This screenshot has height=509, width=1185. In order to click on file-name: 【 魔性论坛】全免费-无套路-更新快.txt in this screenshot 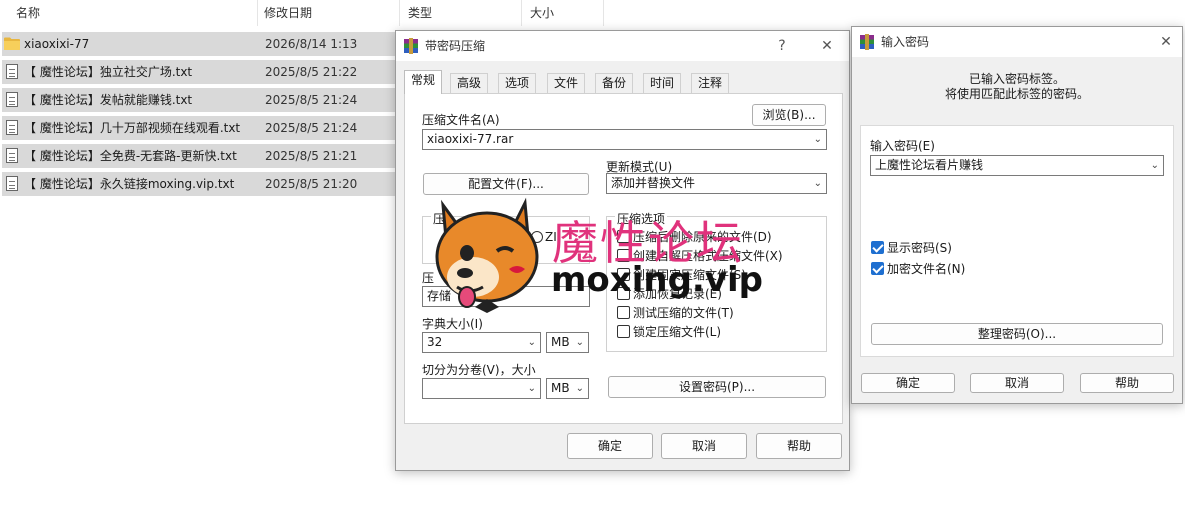, I will do `click(130, 156)`.